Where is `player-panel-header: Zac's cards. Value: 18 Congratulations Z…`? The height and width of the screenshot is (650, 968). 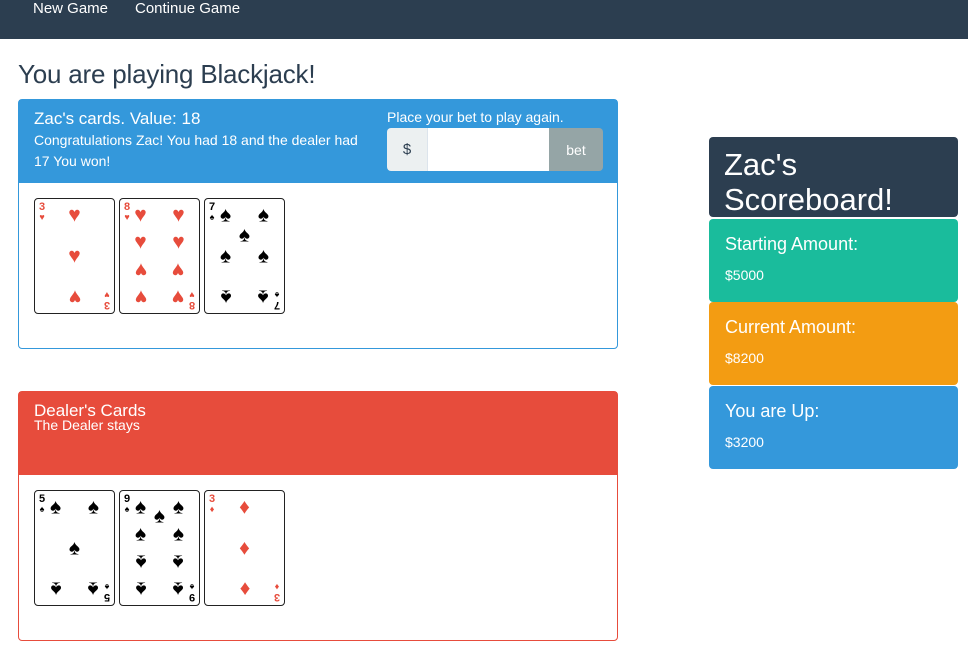 player-panel-header: Zac's cards. Value: 18 Congratulations Z… is located at coordinates (318, 141).